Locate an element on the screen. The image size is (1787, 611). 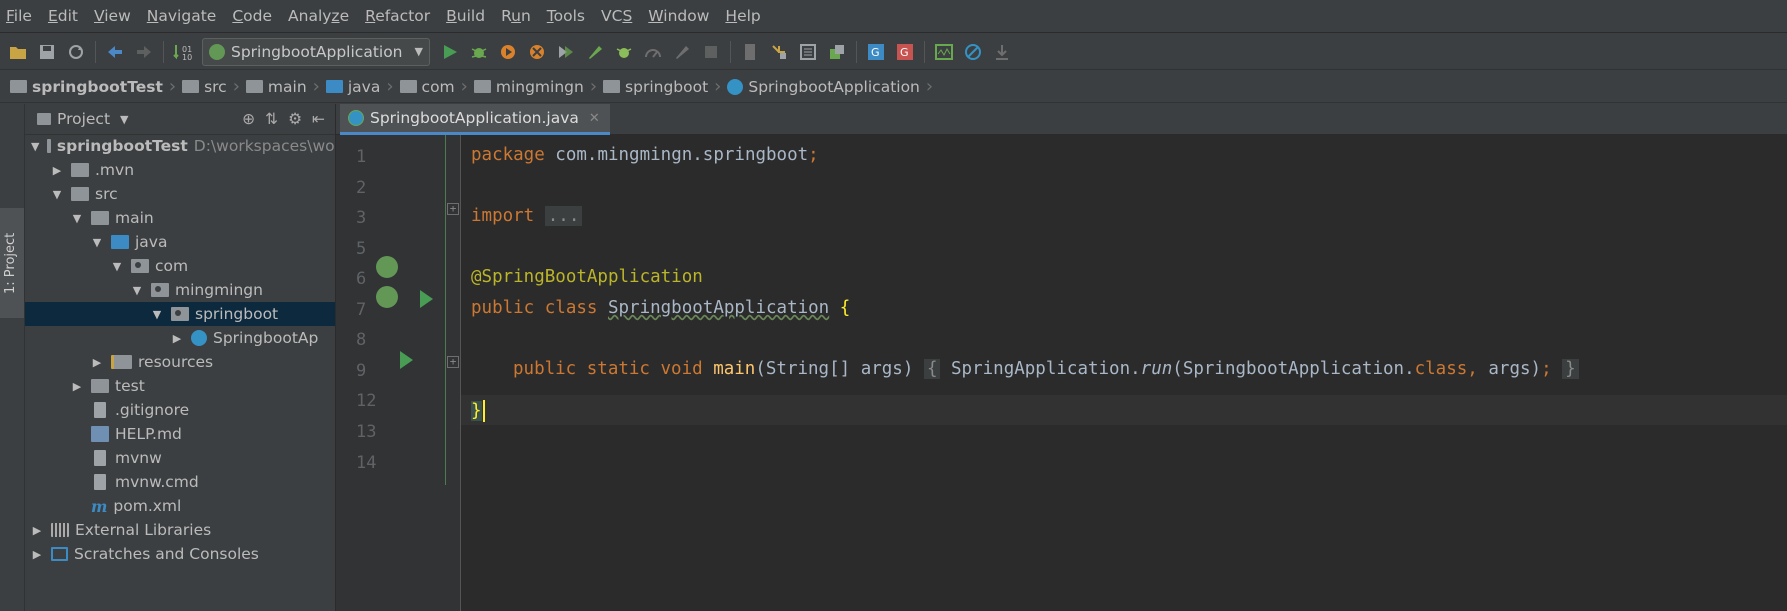
run-main-icon is located at coordinates (406, 360).